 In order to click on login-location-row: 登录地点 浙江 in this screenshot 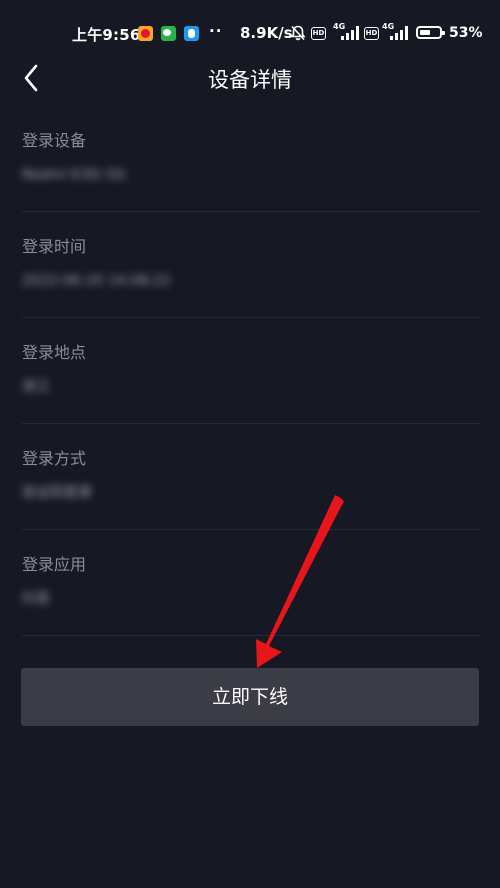, I will do `click(251, 395)`.